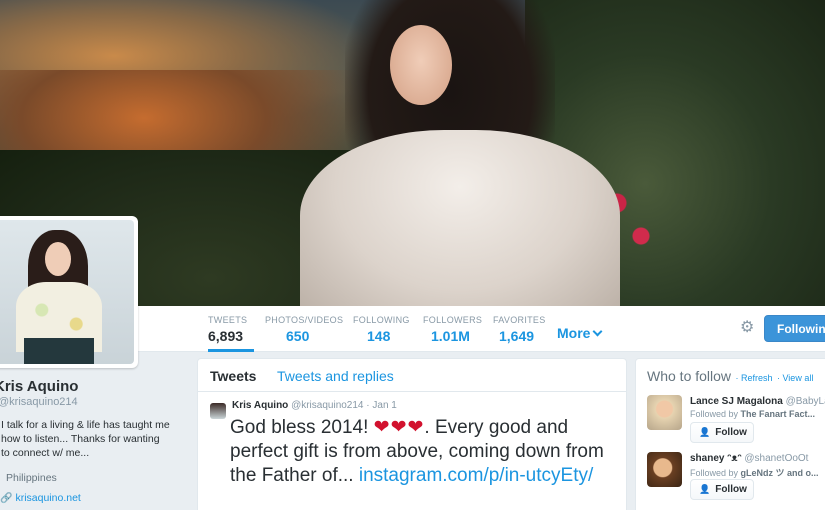 The image size is (825, 510). What do you see at coordinates (218, 411) in the screenshot?
I see `tweet-avatar` at bounding box center [218, 411].